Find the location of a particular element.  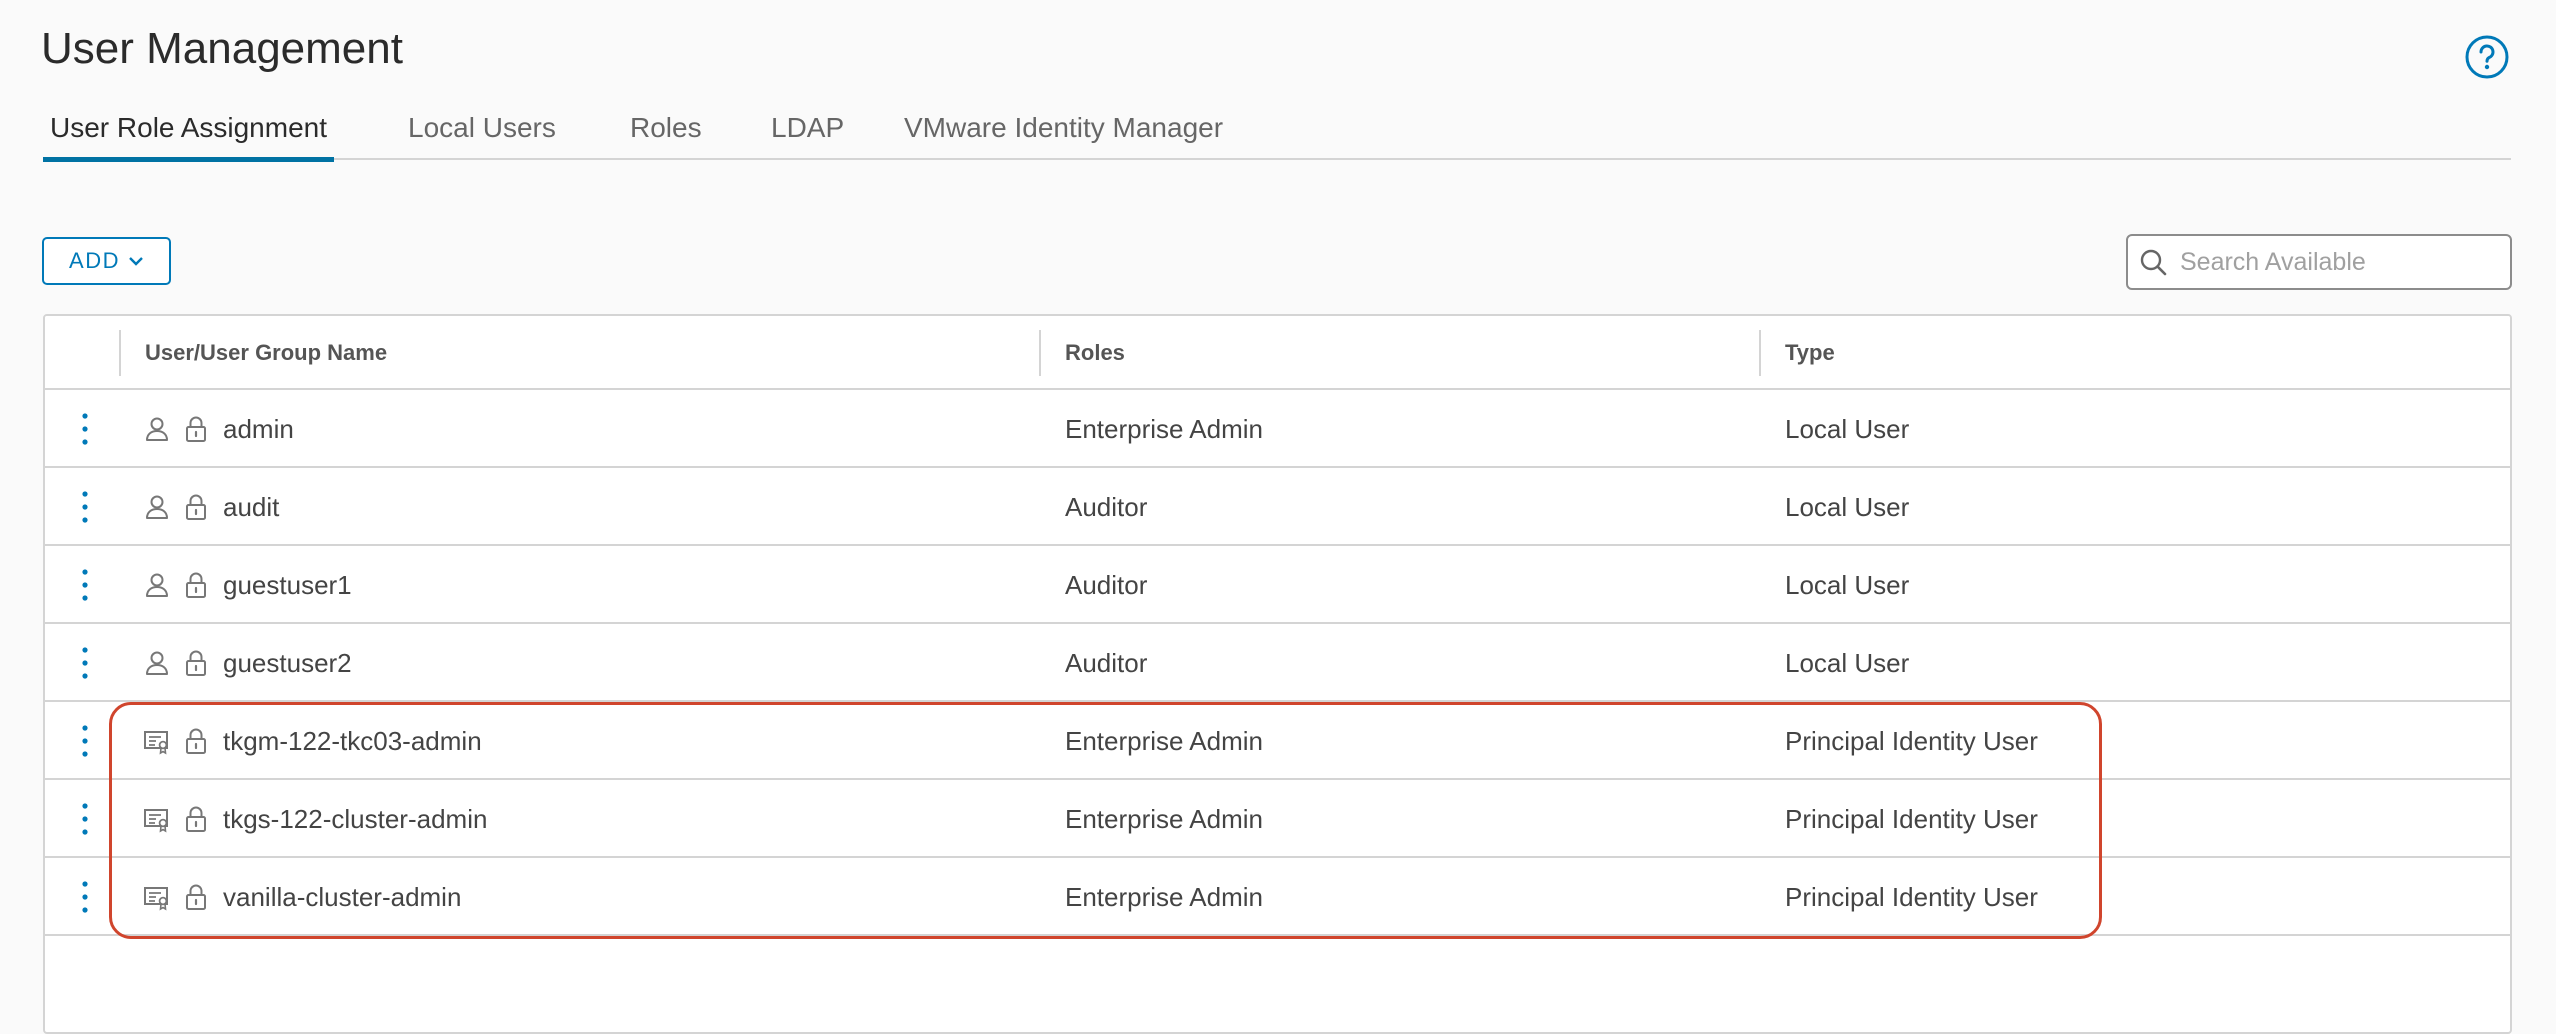

table-row: admin Enterprise Admin Local User is located at coordinates (1277, 429).